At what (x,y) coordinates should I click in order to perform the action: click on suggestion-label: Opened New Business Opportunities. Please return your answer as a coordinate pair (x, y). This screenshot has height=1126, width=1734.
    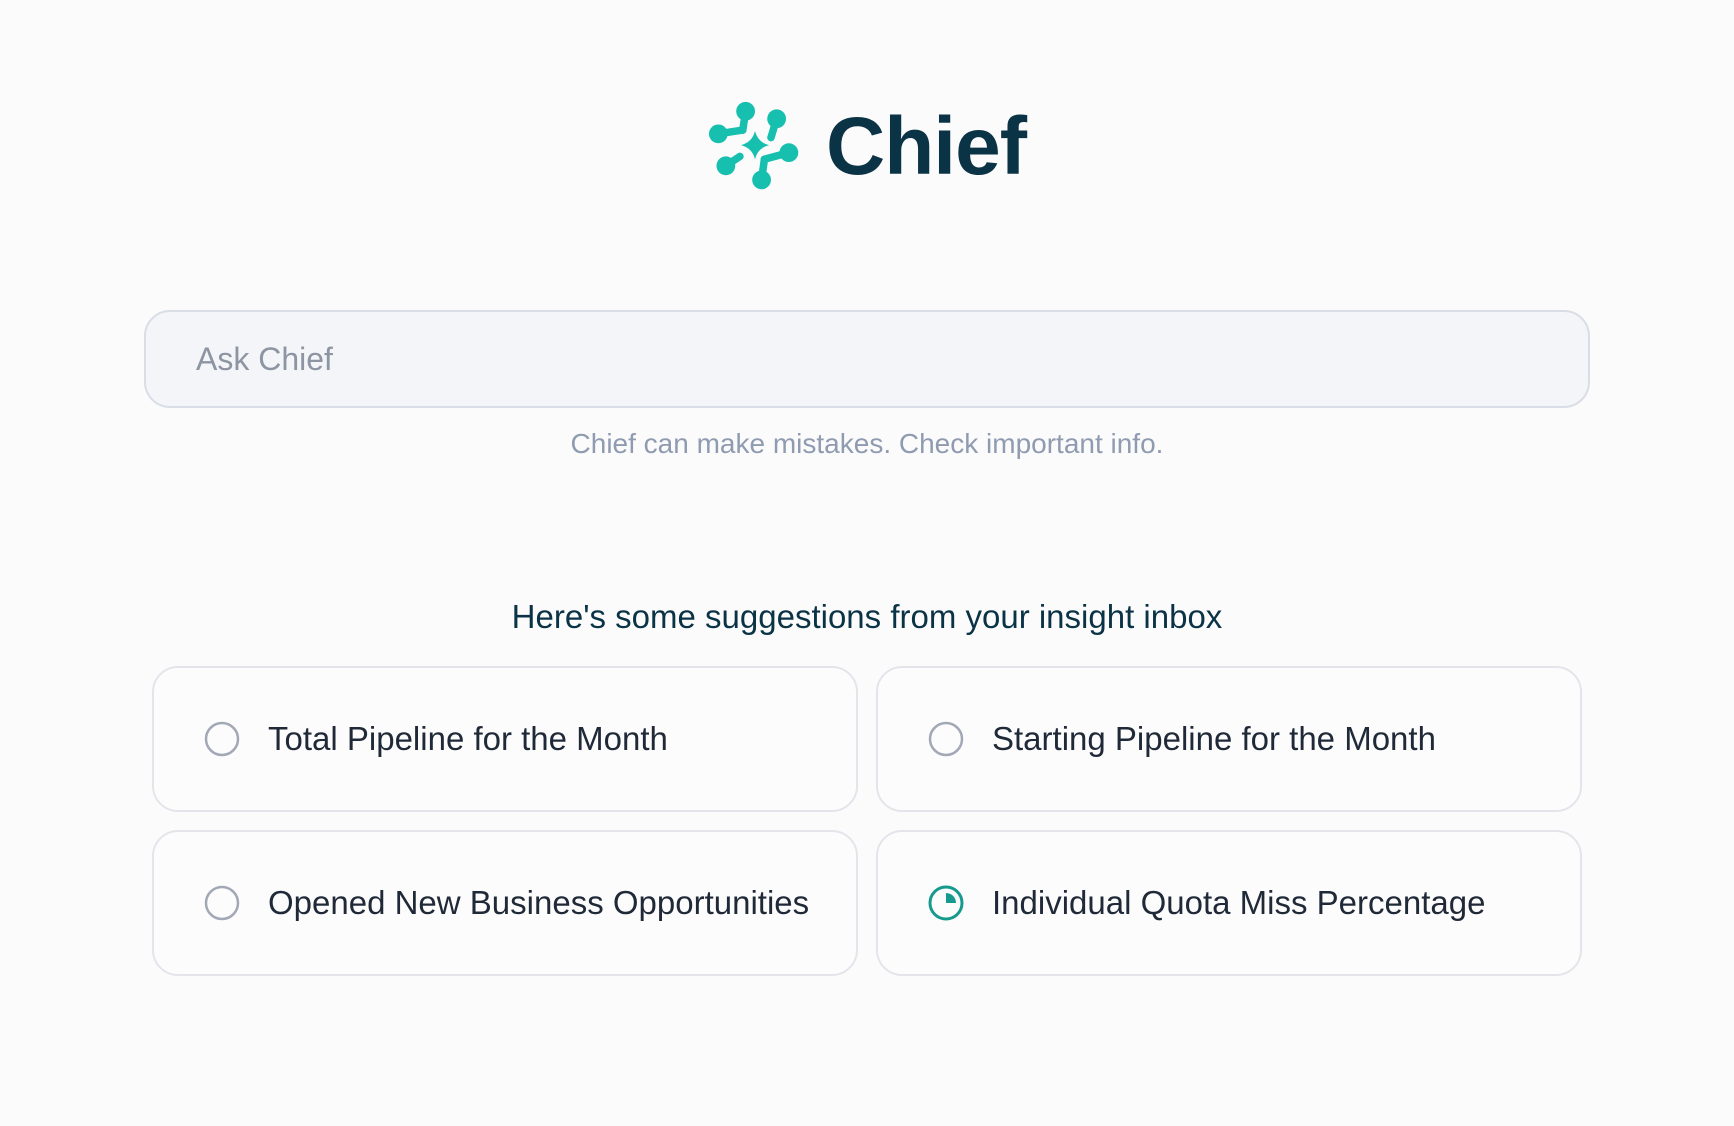
    Looking at the image, I should click on (539, 902).